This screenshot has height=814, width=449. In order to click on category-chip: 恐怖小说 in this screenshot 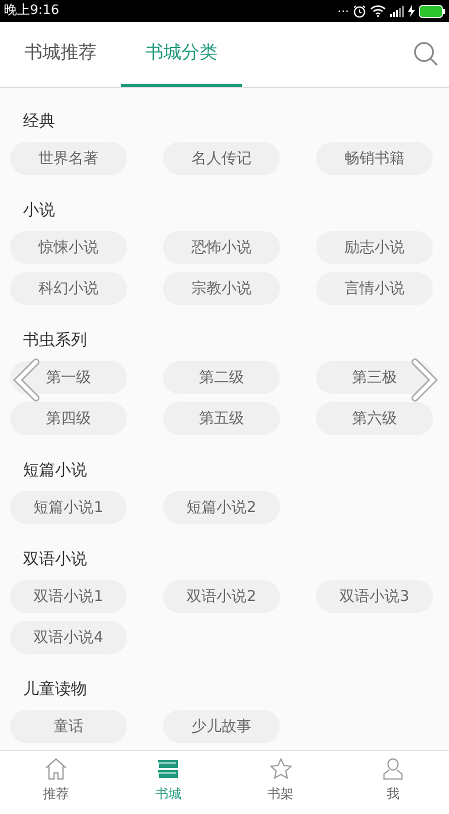, I will do `click(221, 247)`.